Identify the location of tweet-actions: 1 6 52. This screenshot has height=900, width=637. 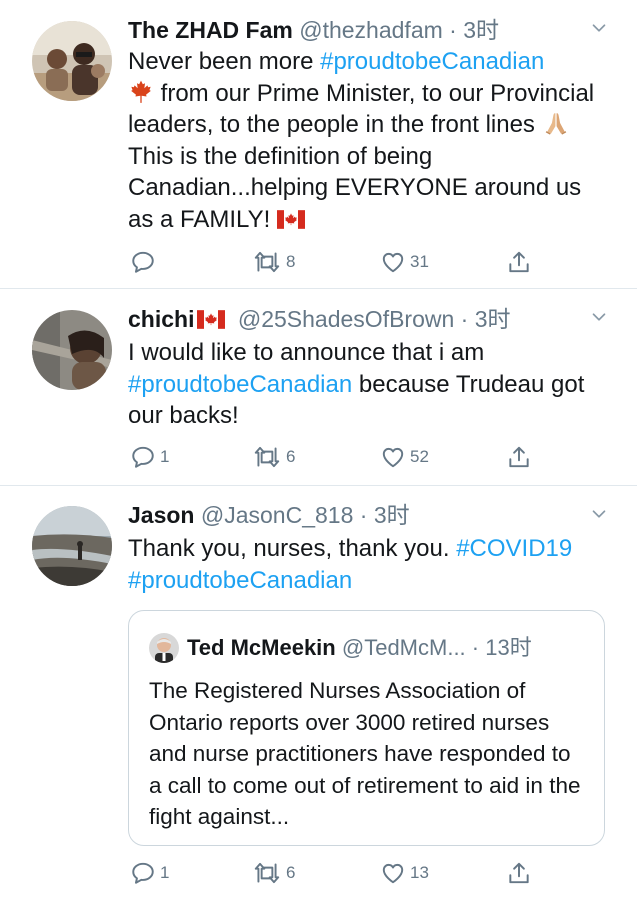
(338, 457).